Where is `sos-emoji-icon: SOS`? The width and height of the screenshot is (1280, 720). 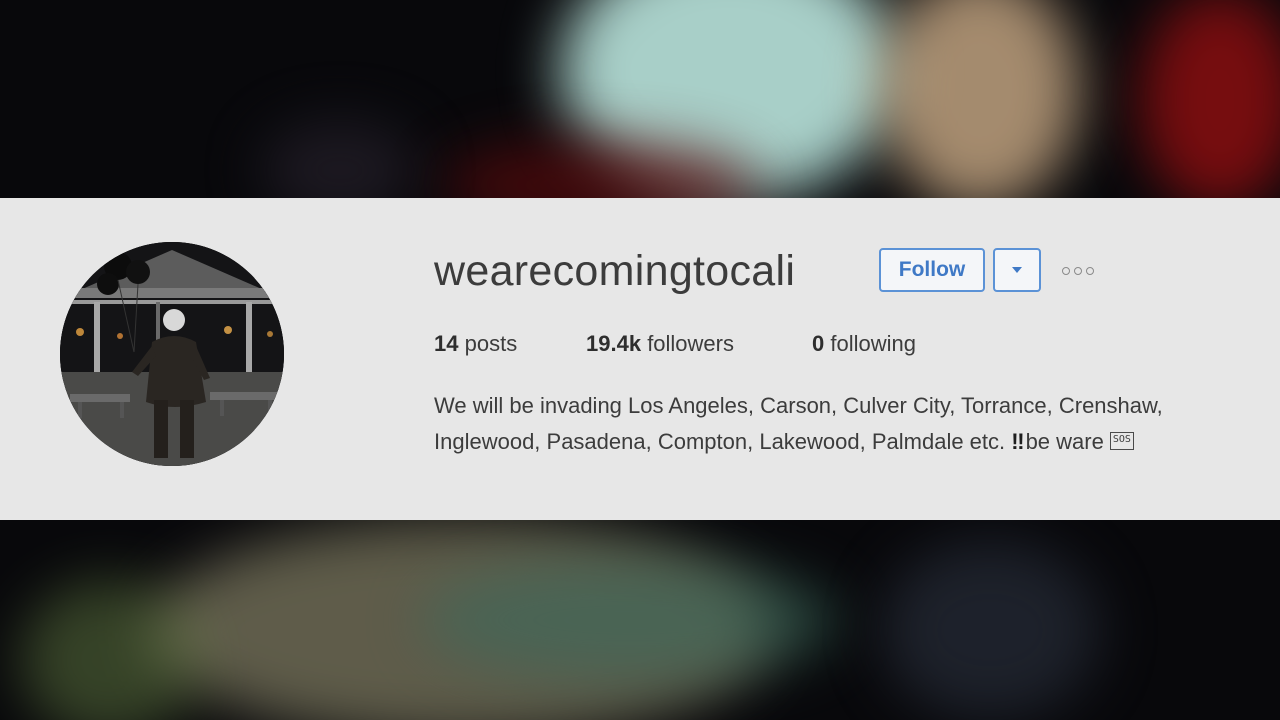 sos-emoji-icon: SOS is located at coordinates (1121, 441).